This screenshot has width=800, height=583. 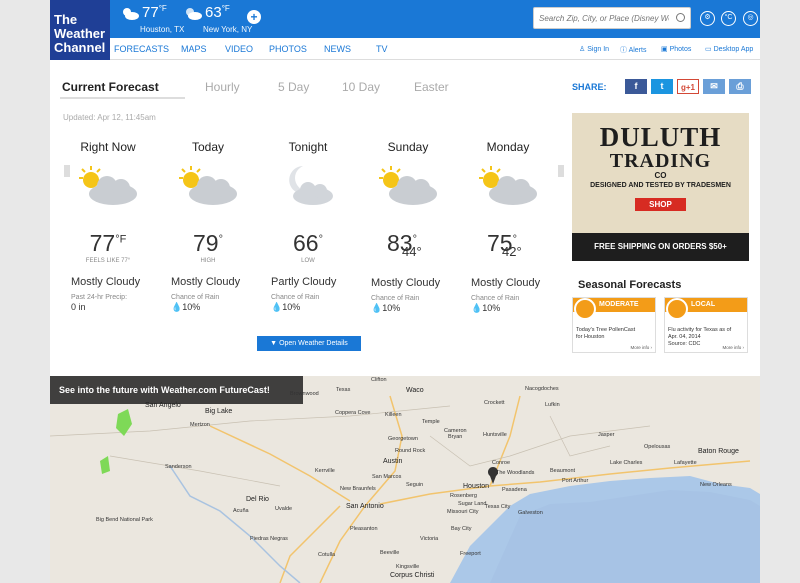 What do you see at coordinates (598, 49) in the screenshot?
I see `sign-in-label: Sign In` at bounding box center [598, 49].